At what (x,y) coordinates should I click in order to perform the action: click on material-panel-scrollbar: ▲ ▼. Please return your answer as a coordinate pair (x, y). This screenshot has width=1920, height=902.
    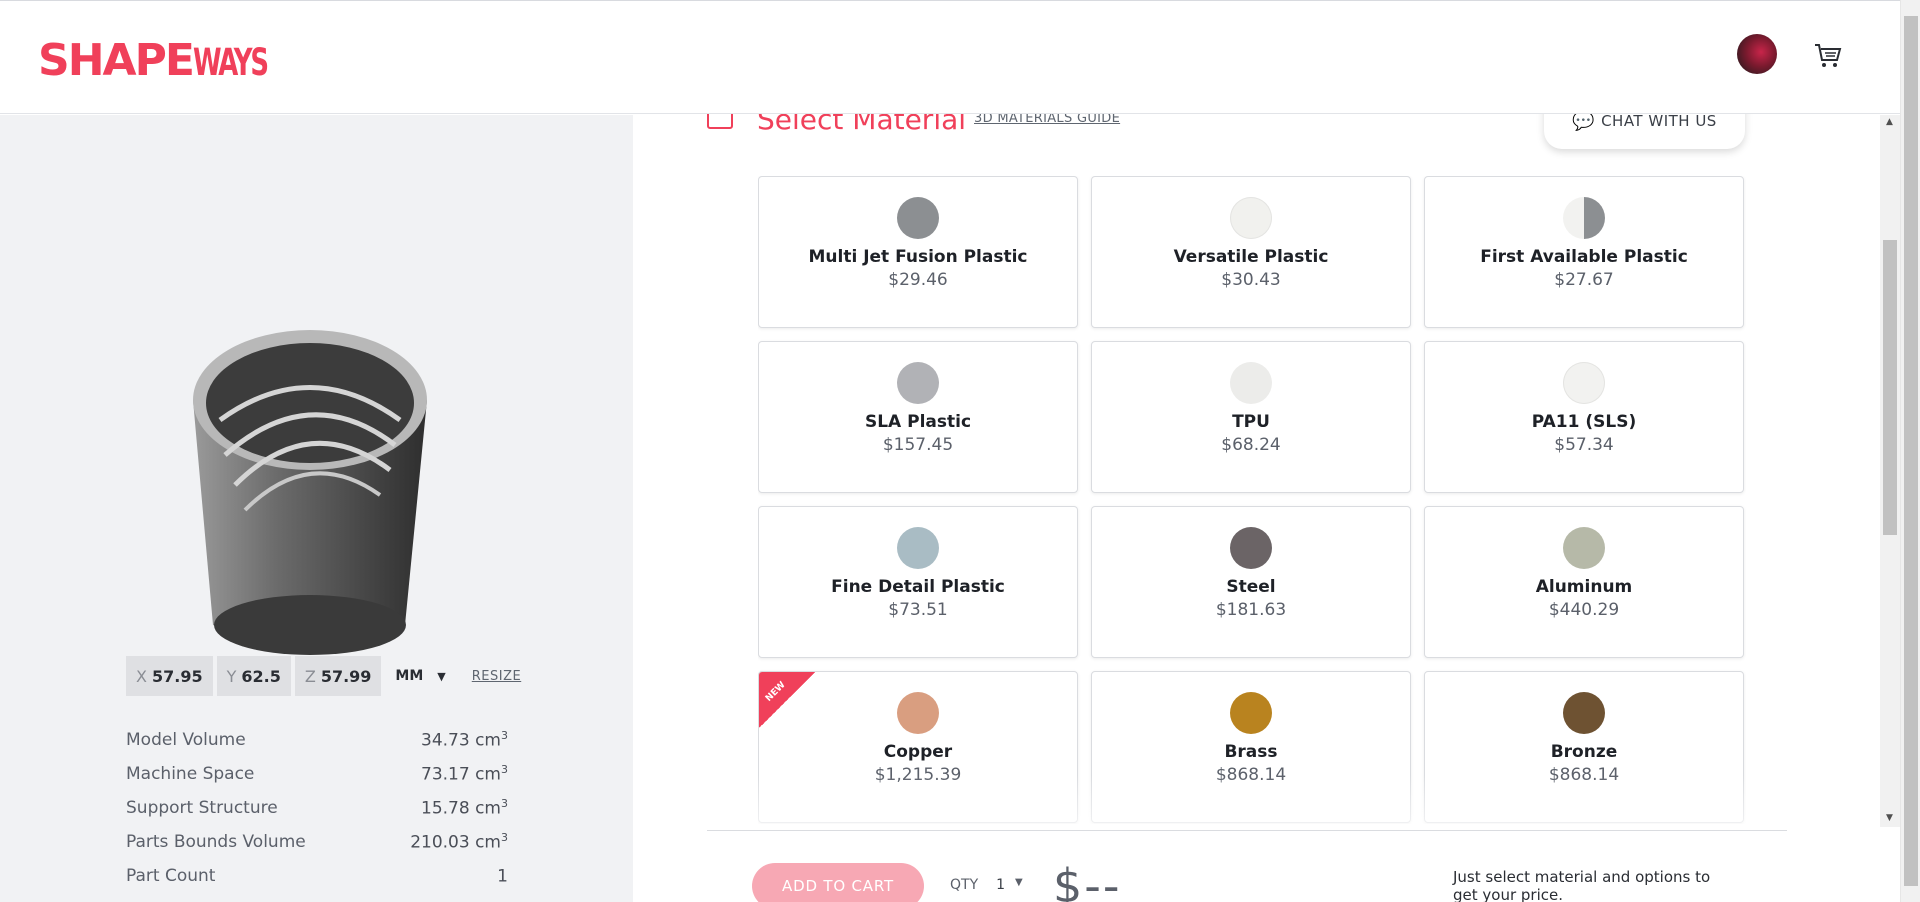
    Looking at the image, I should click on (1890, 471).